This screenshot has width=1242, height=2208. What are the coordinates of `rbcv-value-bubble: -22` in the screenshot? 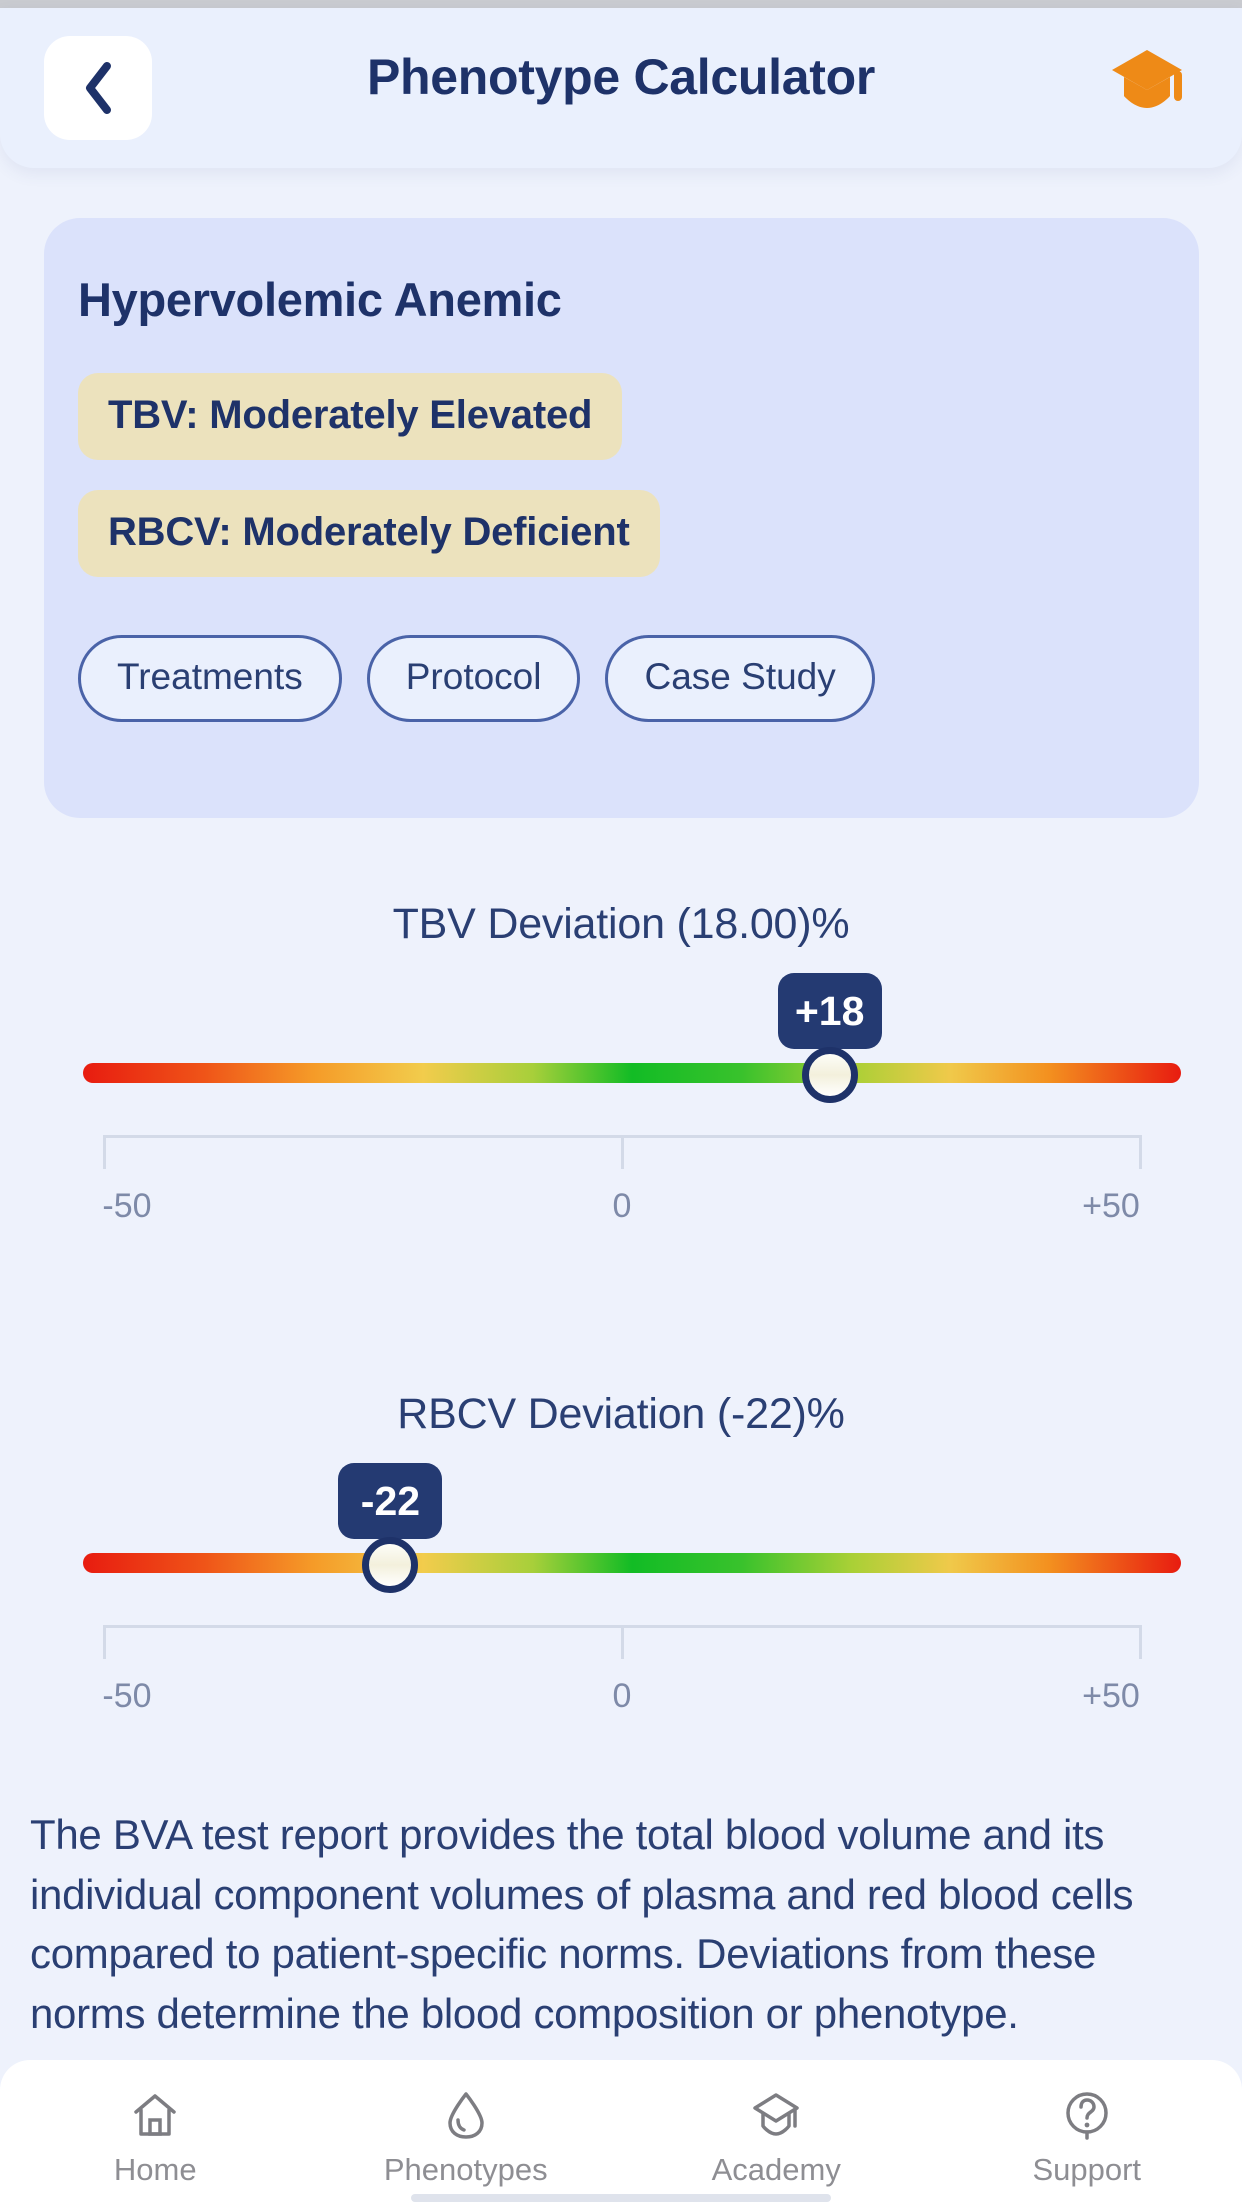 It's located at (390, 1501).